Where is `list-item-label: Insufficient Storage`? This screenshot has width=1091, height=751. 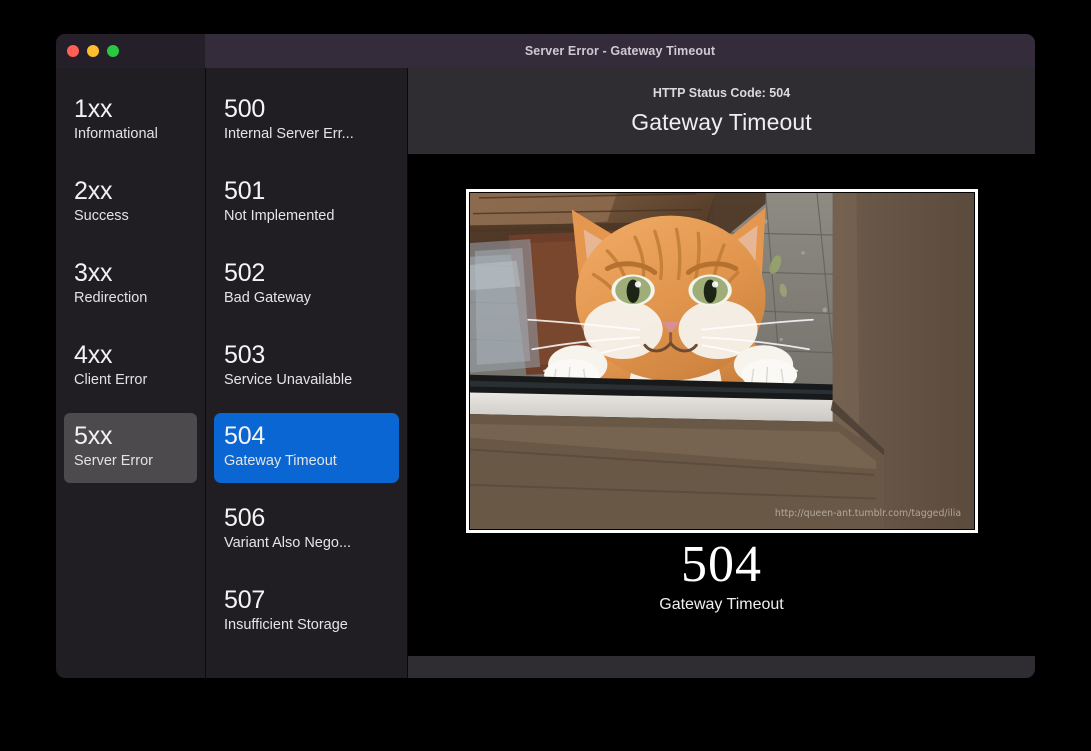
list-item-label: Insufficient Storage is located at coordinates (286, 625).